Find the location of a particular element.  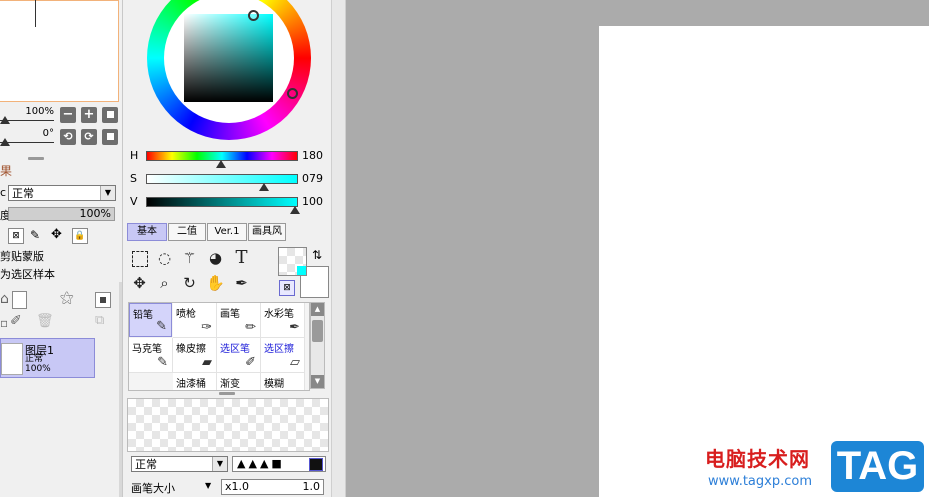

panel-splitter is located at coordinates (36, 158).